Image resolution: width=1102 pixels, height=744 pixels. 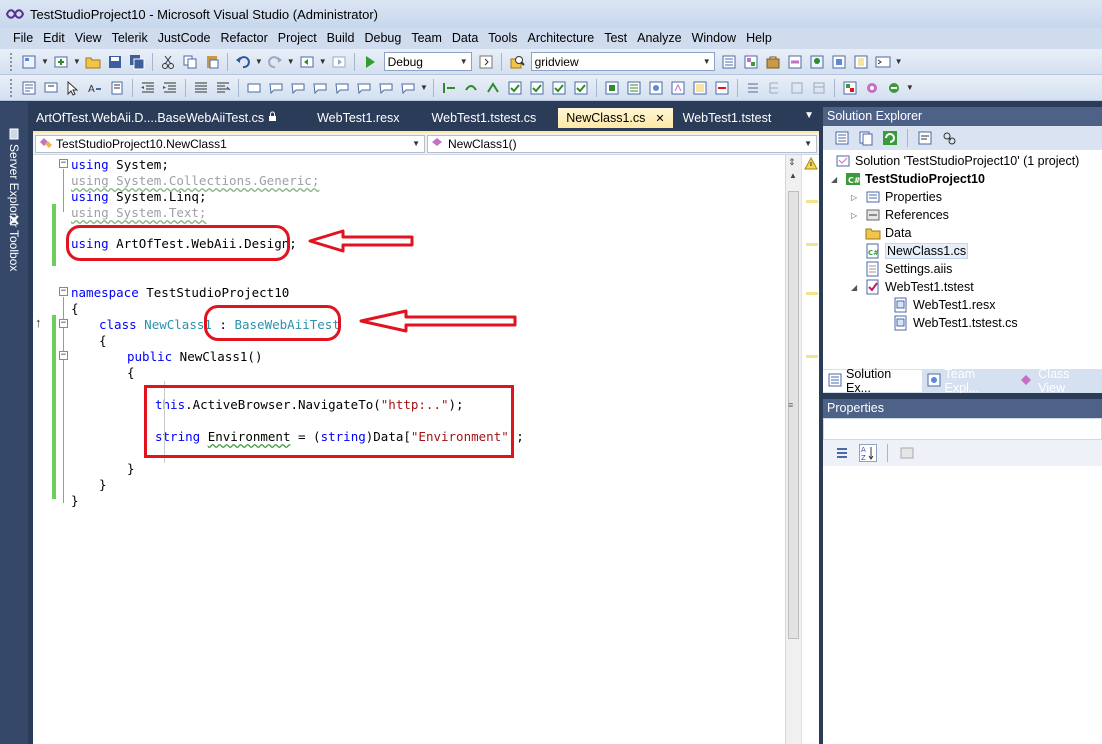 I want to click on scroll-up-icon: ▲, so click(x=793, y=175).